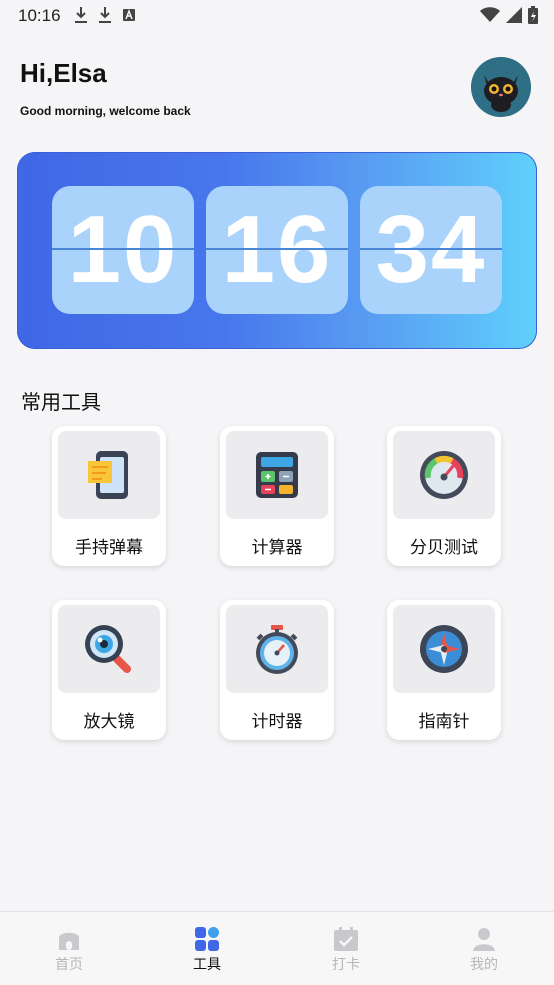 The image size is (554, 985). Describe the element at coordinates (105, 111) in the screenshot. I see `greeting-subtitle: Good morning, welcome back` at that location.